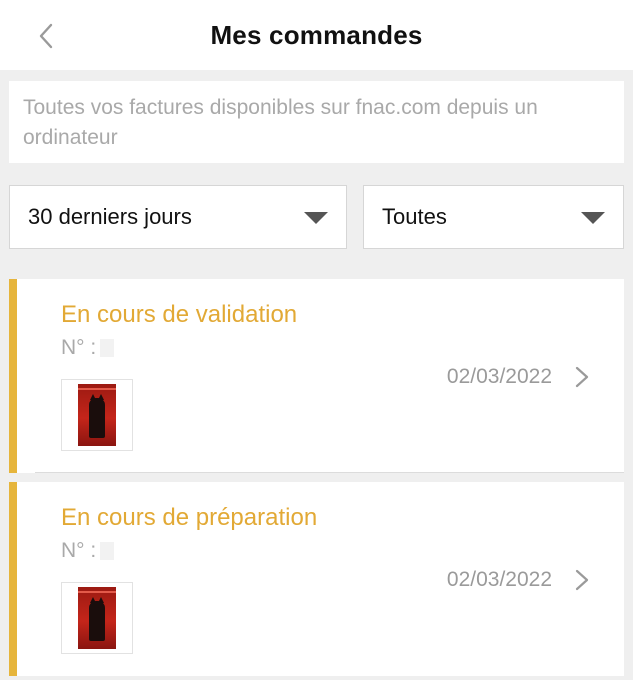 The width and height of the screenshot is (633, 680). I want to click on page-title: Mes commandes, so click(316, 35).